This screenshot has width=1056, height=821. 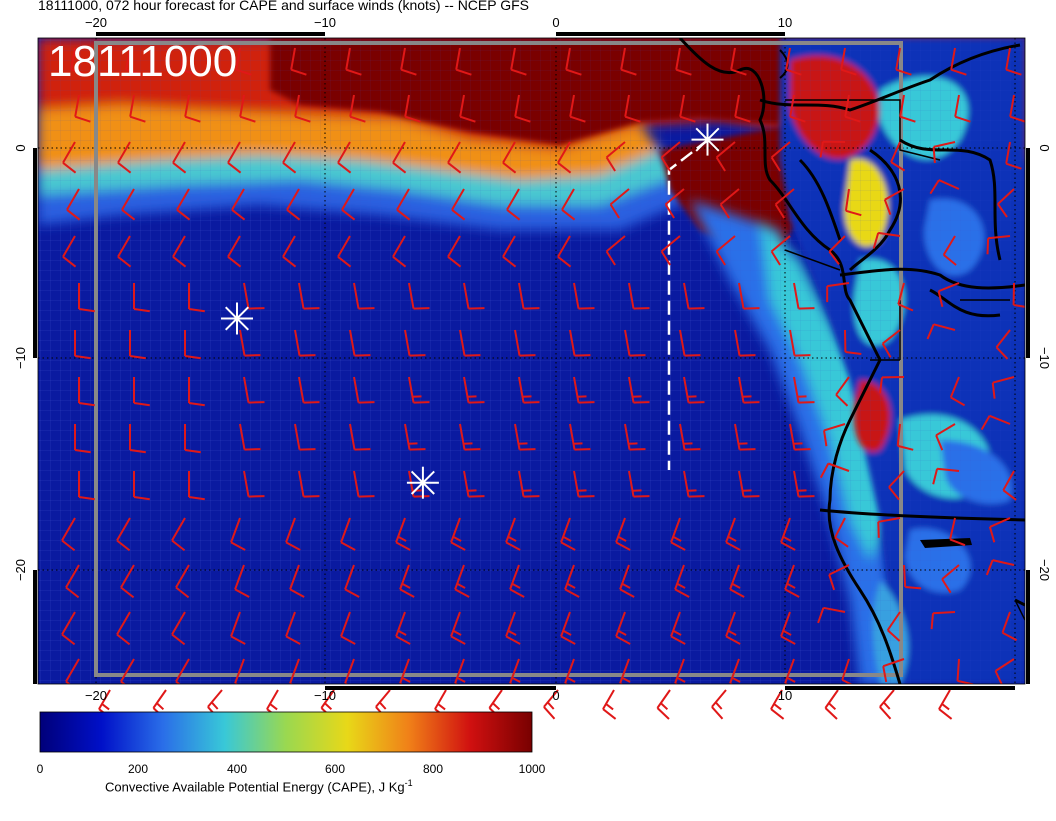 I want to click on colorbar-tick: 600, so click(x=335, y=769).